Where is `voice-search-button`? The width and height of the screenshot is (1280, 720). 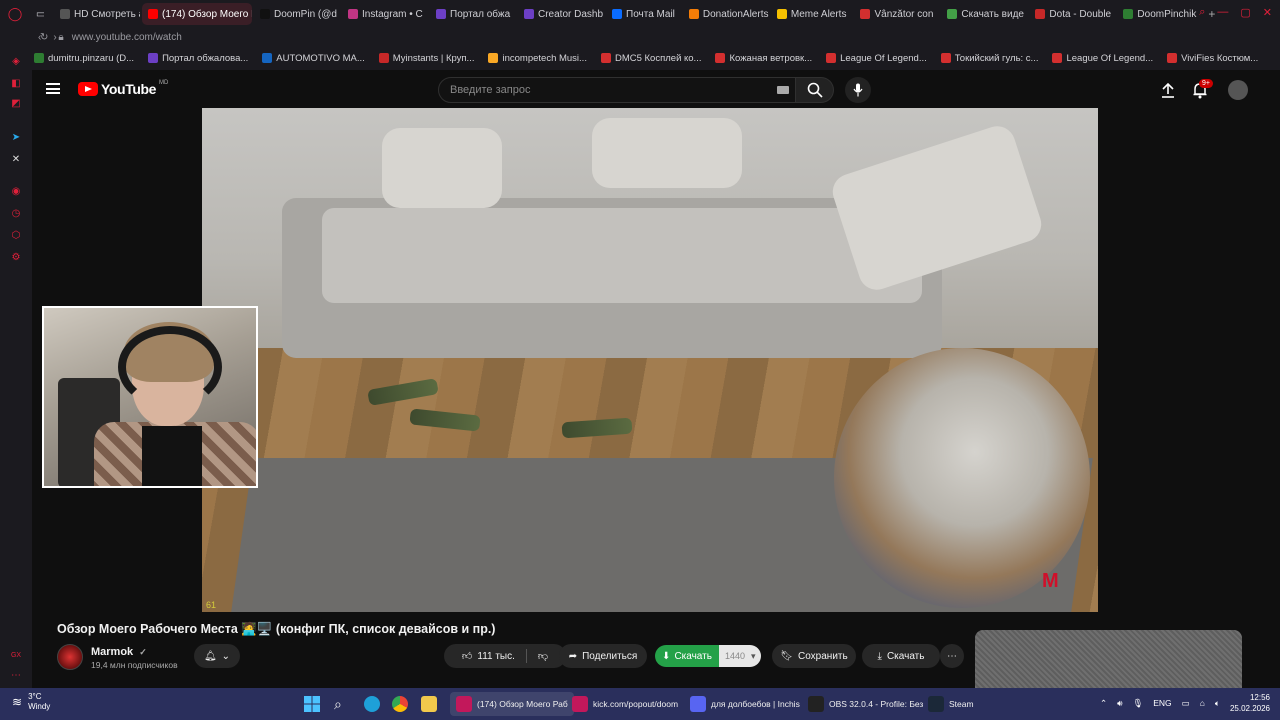
voice-search-button is located at coordinates (858, 90).